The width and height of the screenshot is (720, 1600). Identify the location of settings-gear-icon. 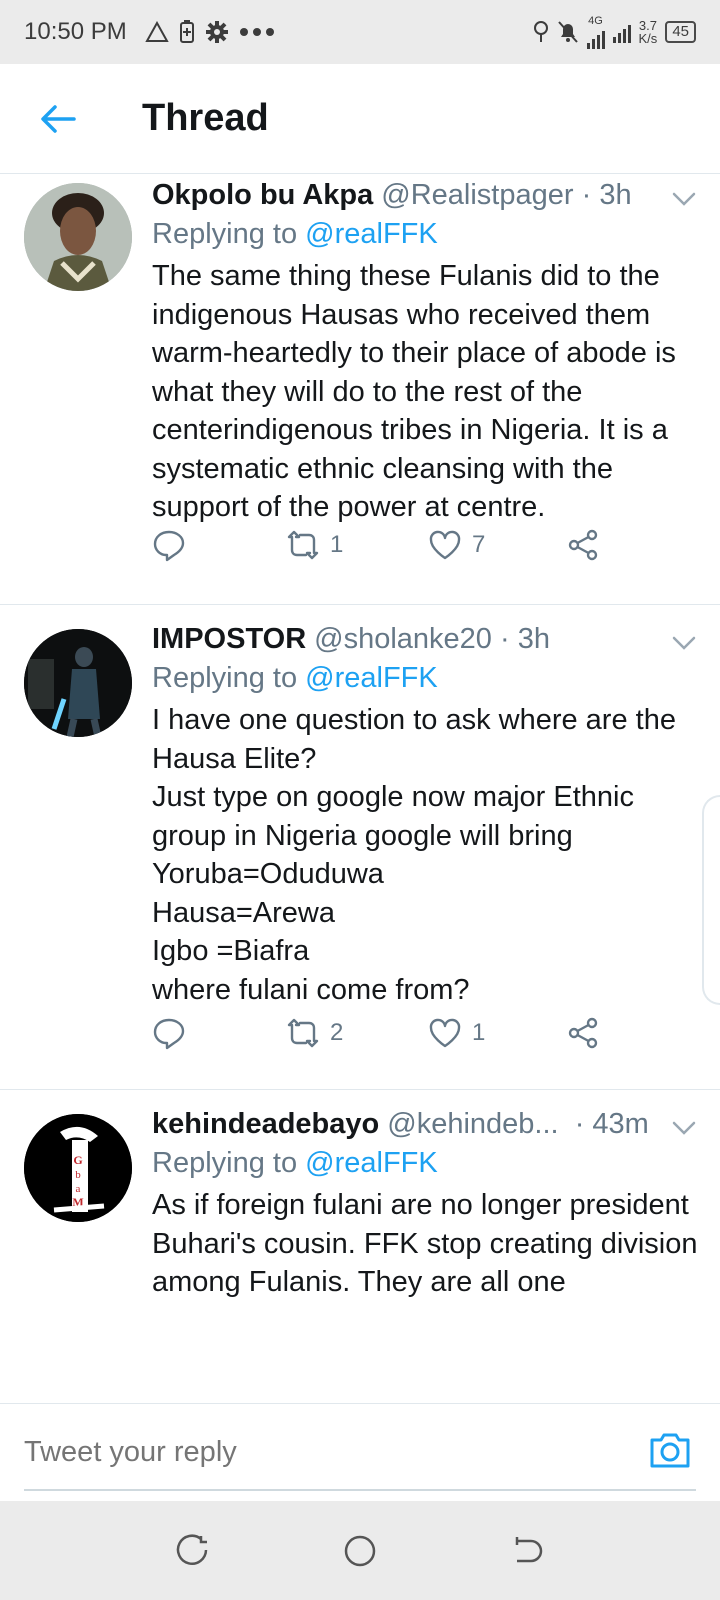
(217, 32).